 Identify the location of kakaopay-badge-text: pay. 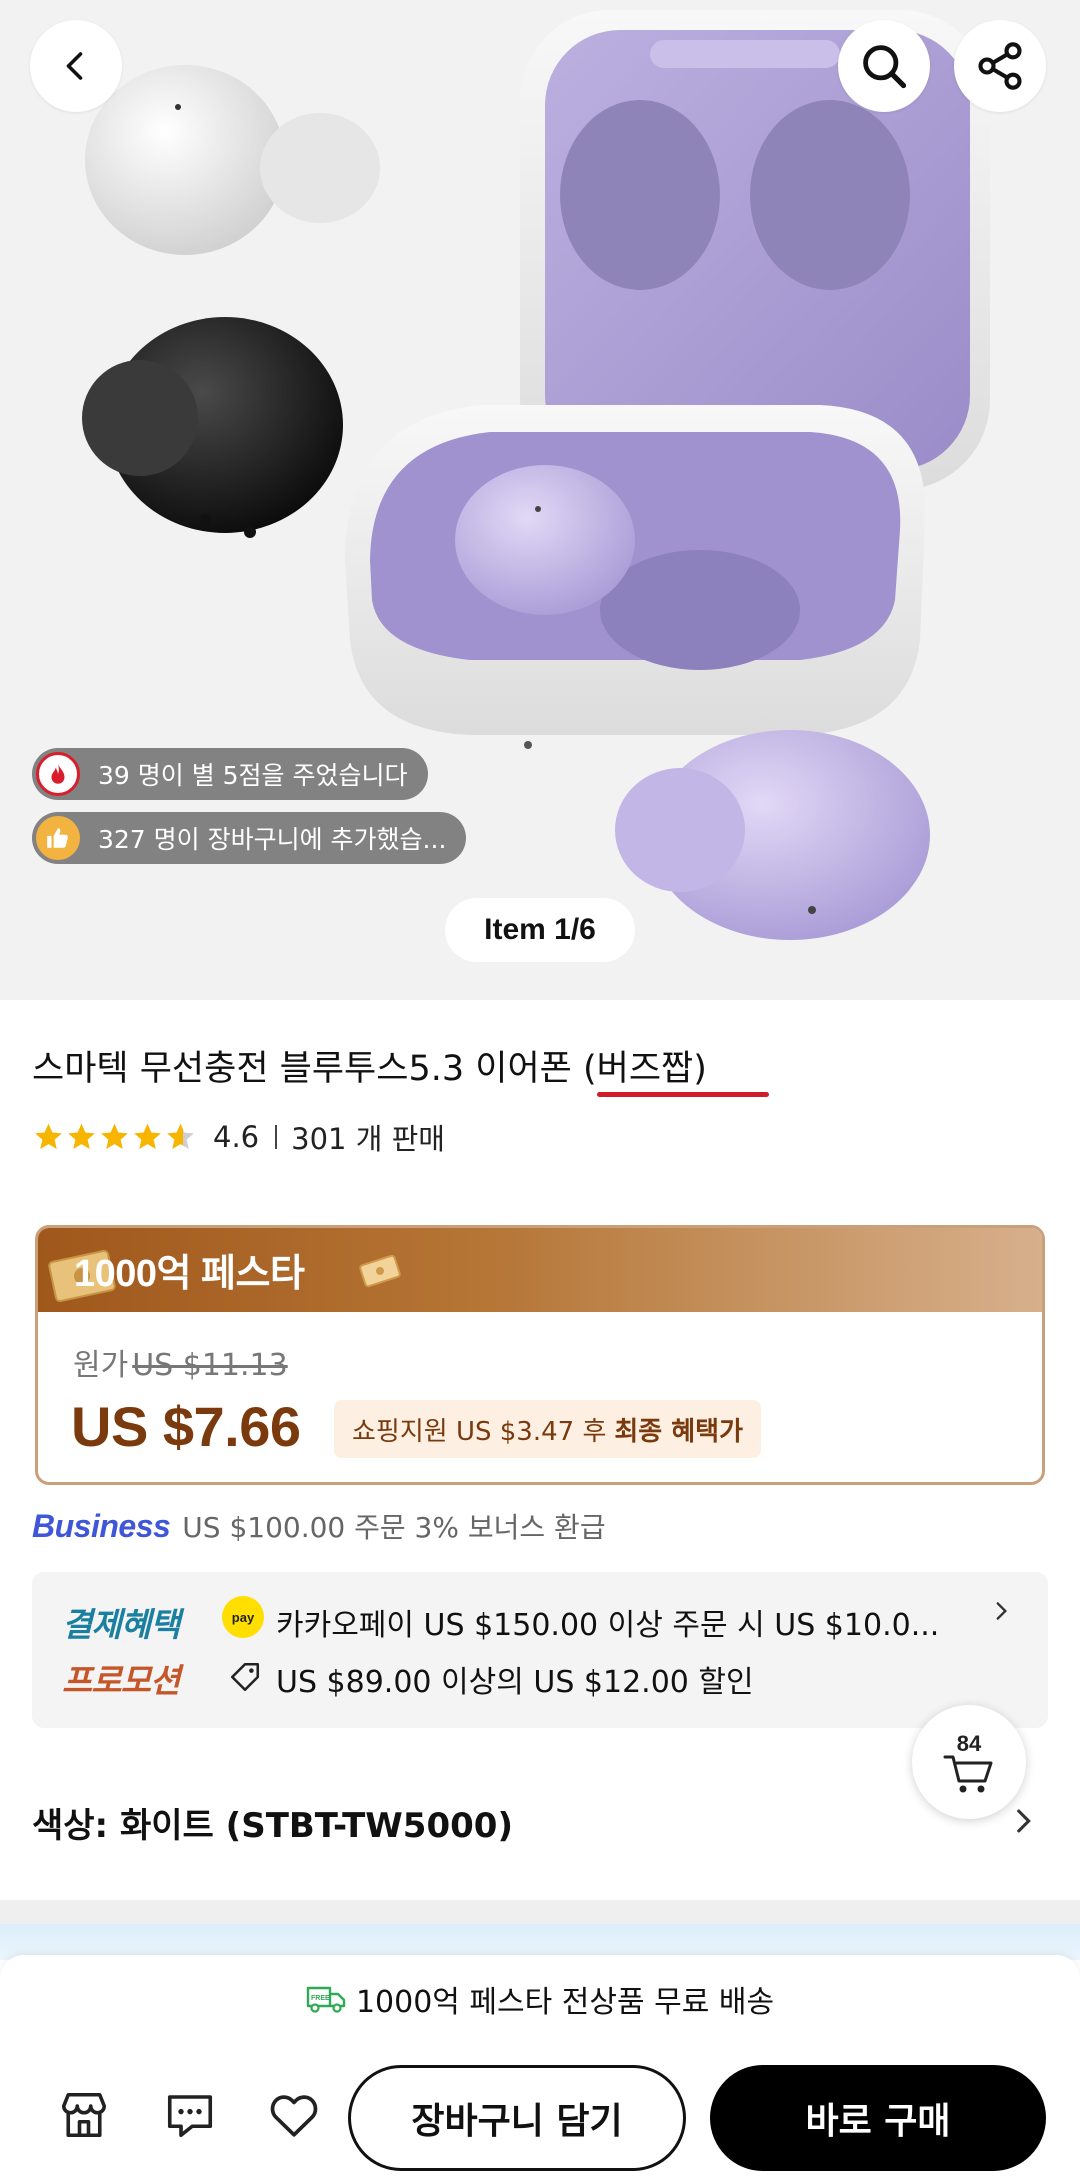
(243, 1617).